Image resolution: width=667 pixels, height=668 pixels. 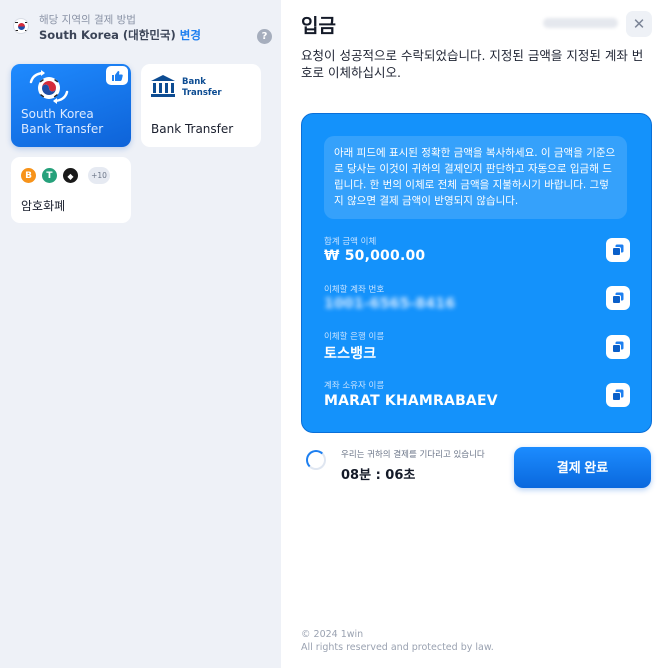 What do you see at coordinates (354, 337) in the screenshot?
I see `bank-name-label: 이체할 은행 이름` at bounding box center [354, 337].